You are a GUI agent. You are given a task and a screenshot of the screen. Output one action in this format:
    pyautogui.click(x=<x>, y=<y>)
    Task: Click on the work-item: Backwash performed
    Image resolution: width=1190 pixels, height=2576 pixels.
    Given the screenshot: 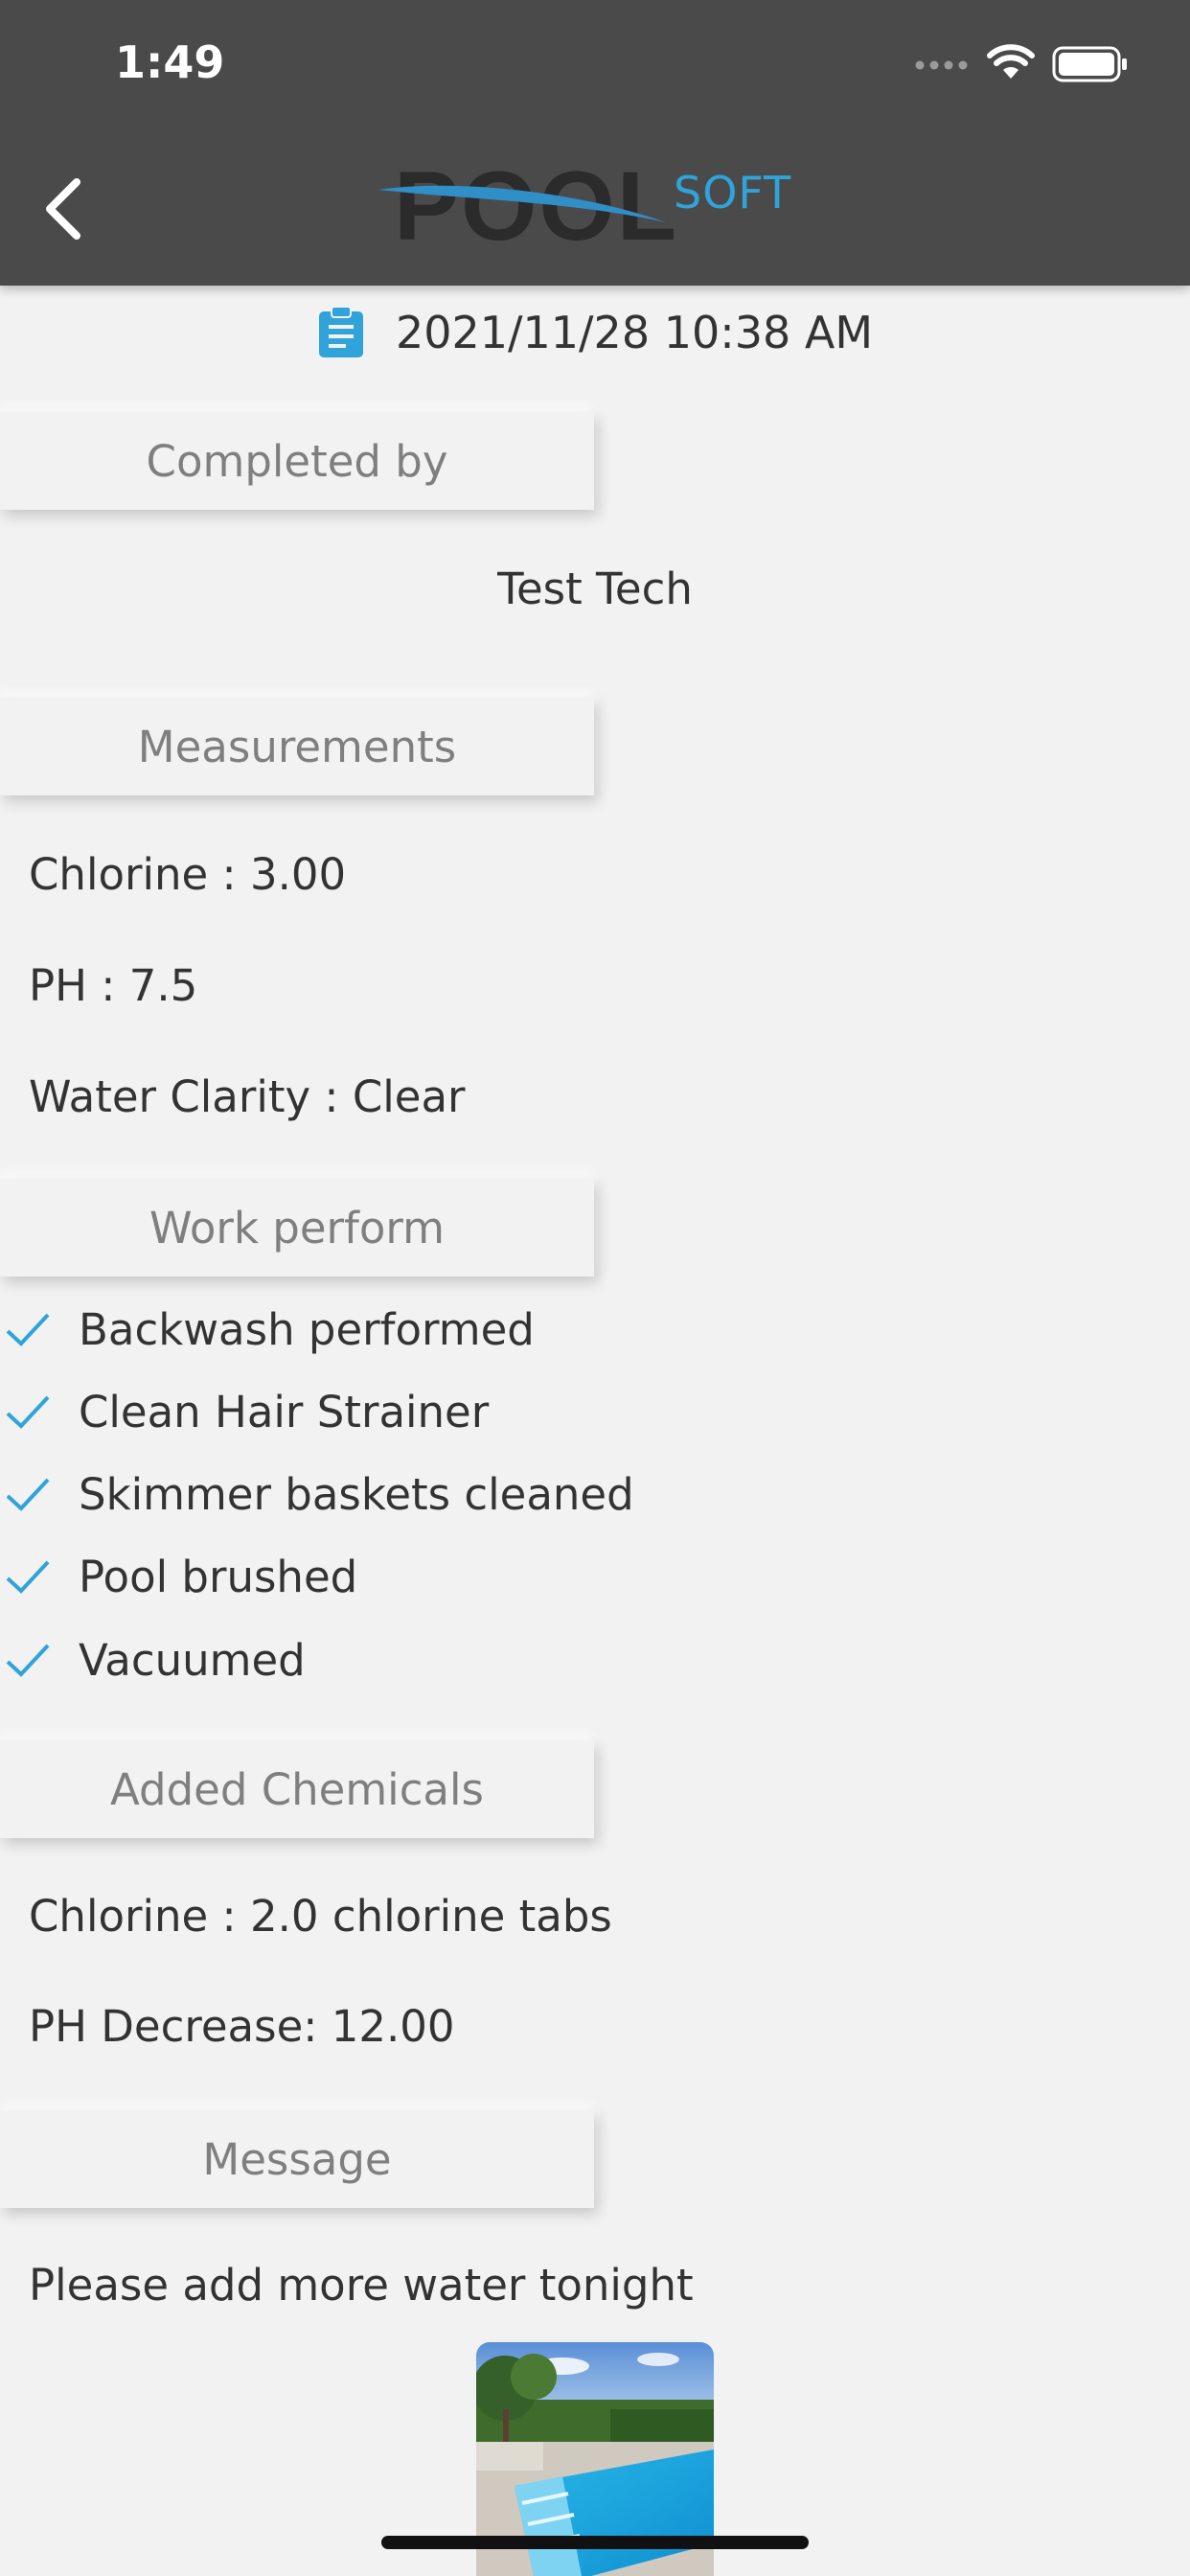 What is the action you would take?
    pyautogui.click(x=267, y=1329)
    